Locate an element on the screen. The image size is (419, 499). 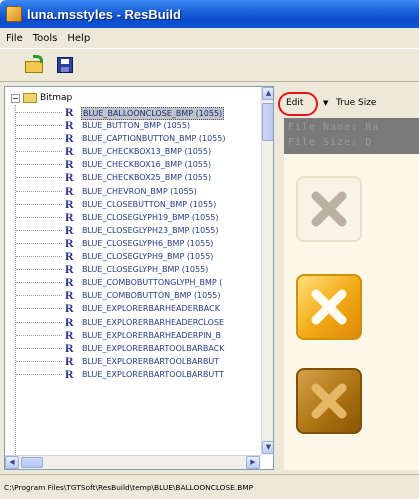
tree-item: R BLUE_EXPLORERBARTOOLBARBUTT is located at coordinates (133, 373).